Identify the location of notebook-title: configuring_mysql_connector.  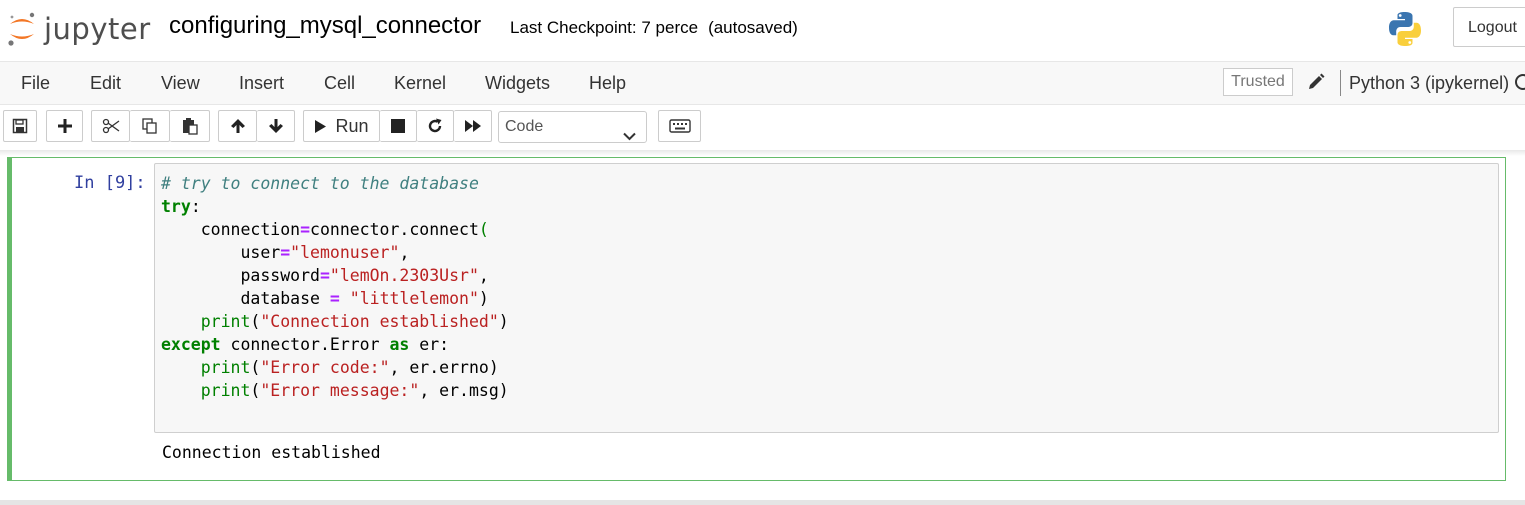
(325, 26).